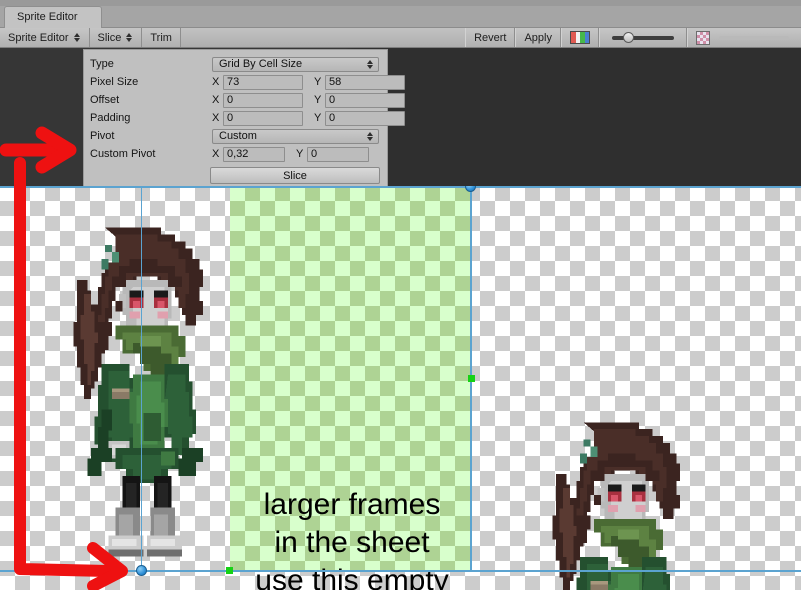  Describe the element at coordinates (114, 82) in the screenshot. I see `pixel-size-label: Pixel Size` at that location.